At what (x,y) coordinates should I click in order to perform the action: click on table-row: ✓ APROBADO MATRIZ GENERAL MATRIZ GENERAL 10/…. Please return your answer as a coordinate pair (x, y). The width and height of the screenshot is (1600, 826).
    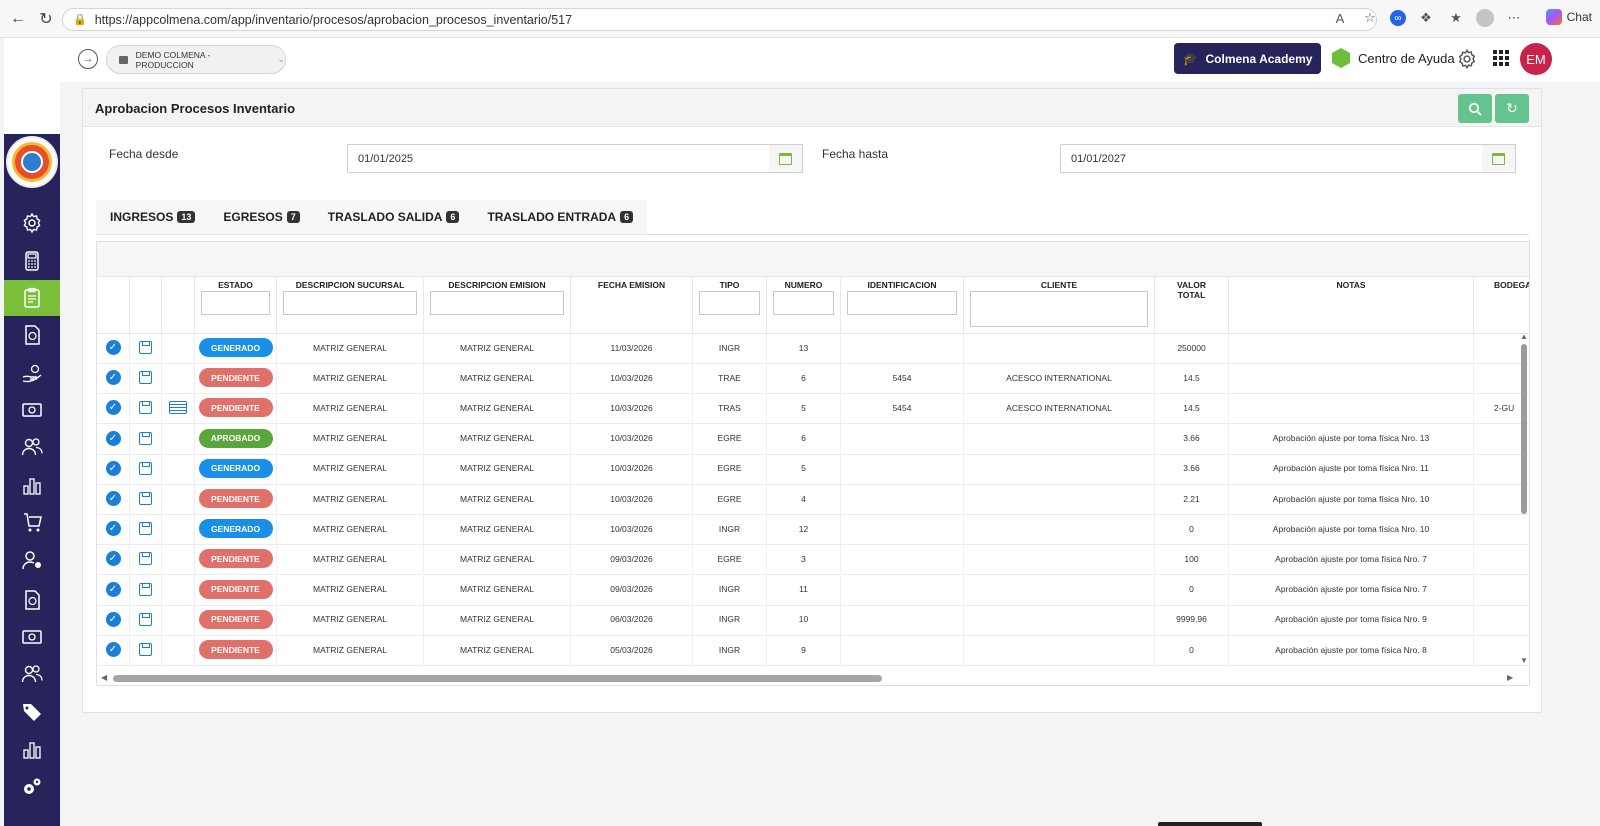
    Looking at the image, I should click on (813, 439).